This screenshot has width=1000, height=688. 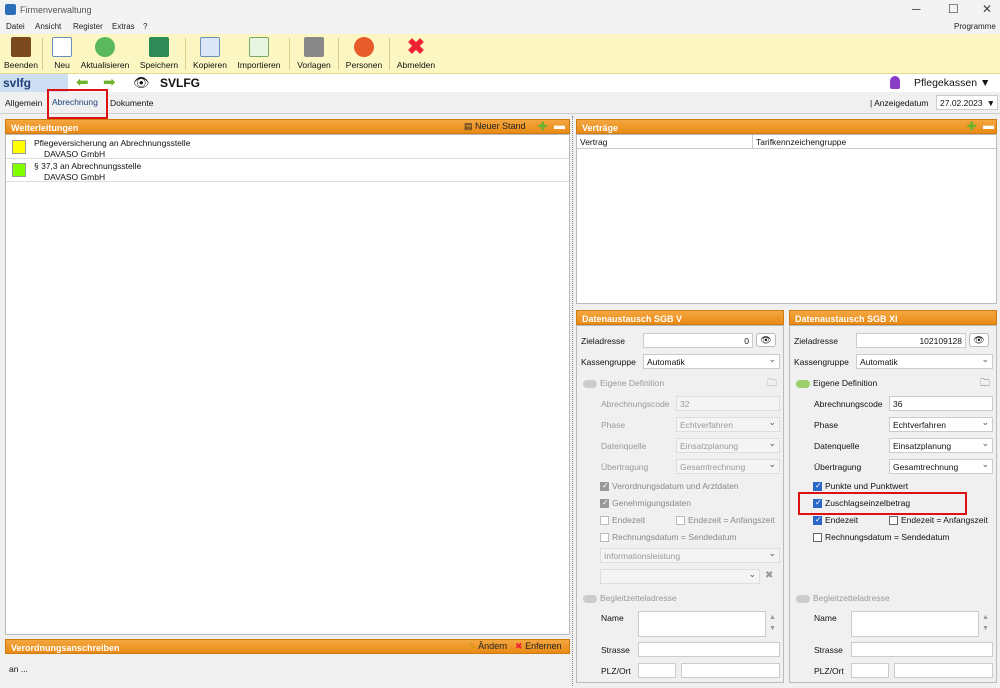 I want to click on punkte-checkbox: Punkte und Punktwert, so click(x=860, y=486).